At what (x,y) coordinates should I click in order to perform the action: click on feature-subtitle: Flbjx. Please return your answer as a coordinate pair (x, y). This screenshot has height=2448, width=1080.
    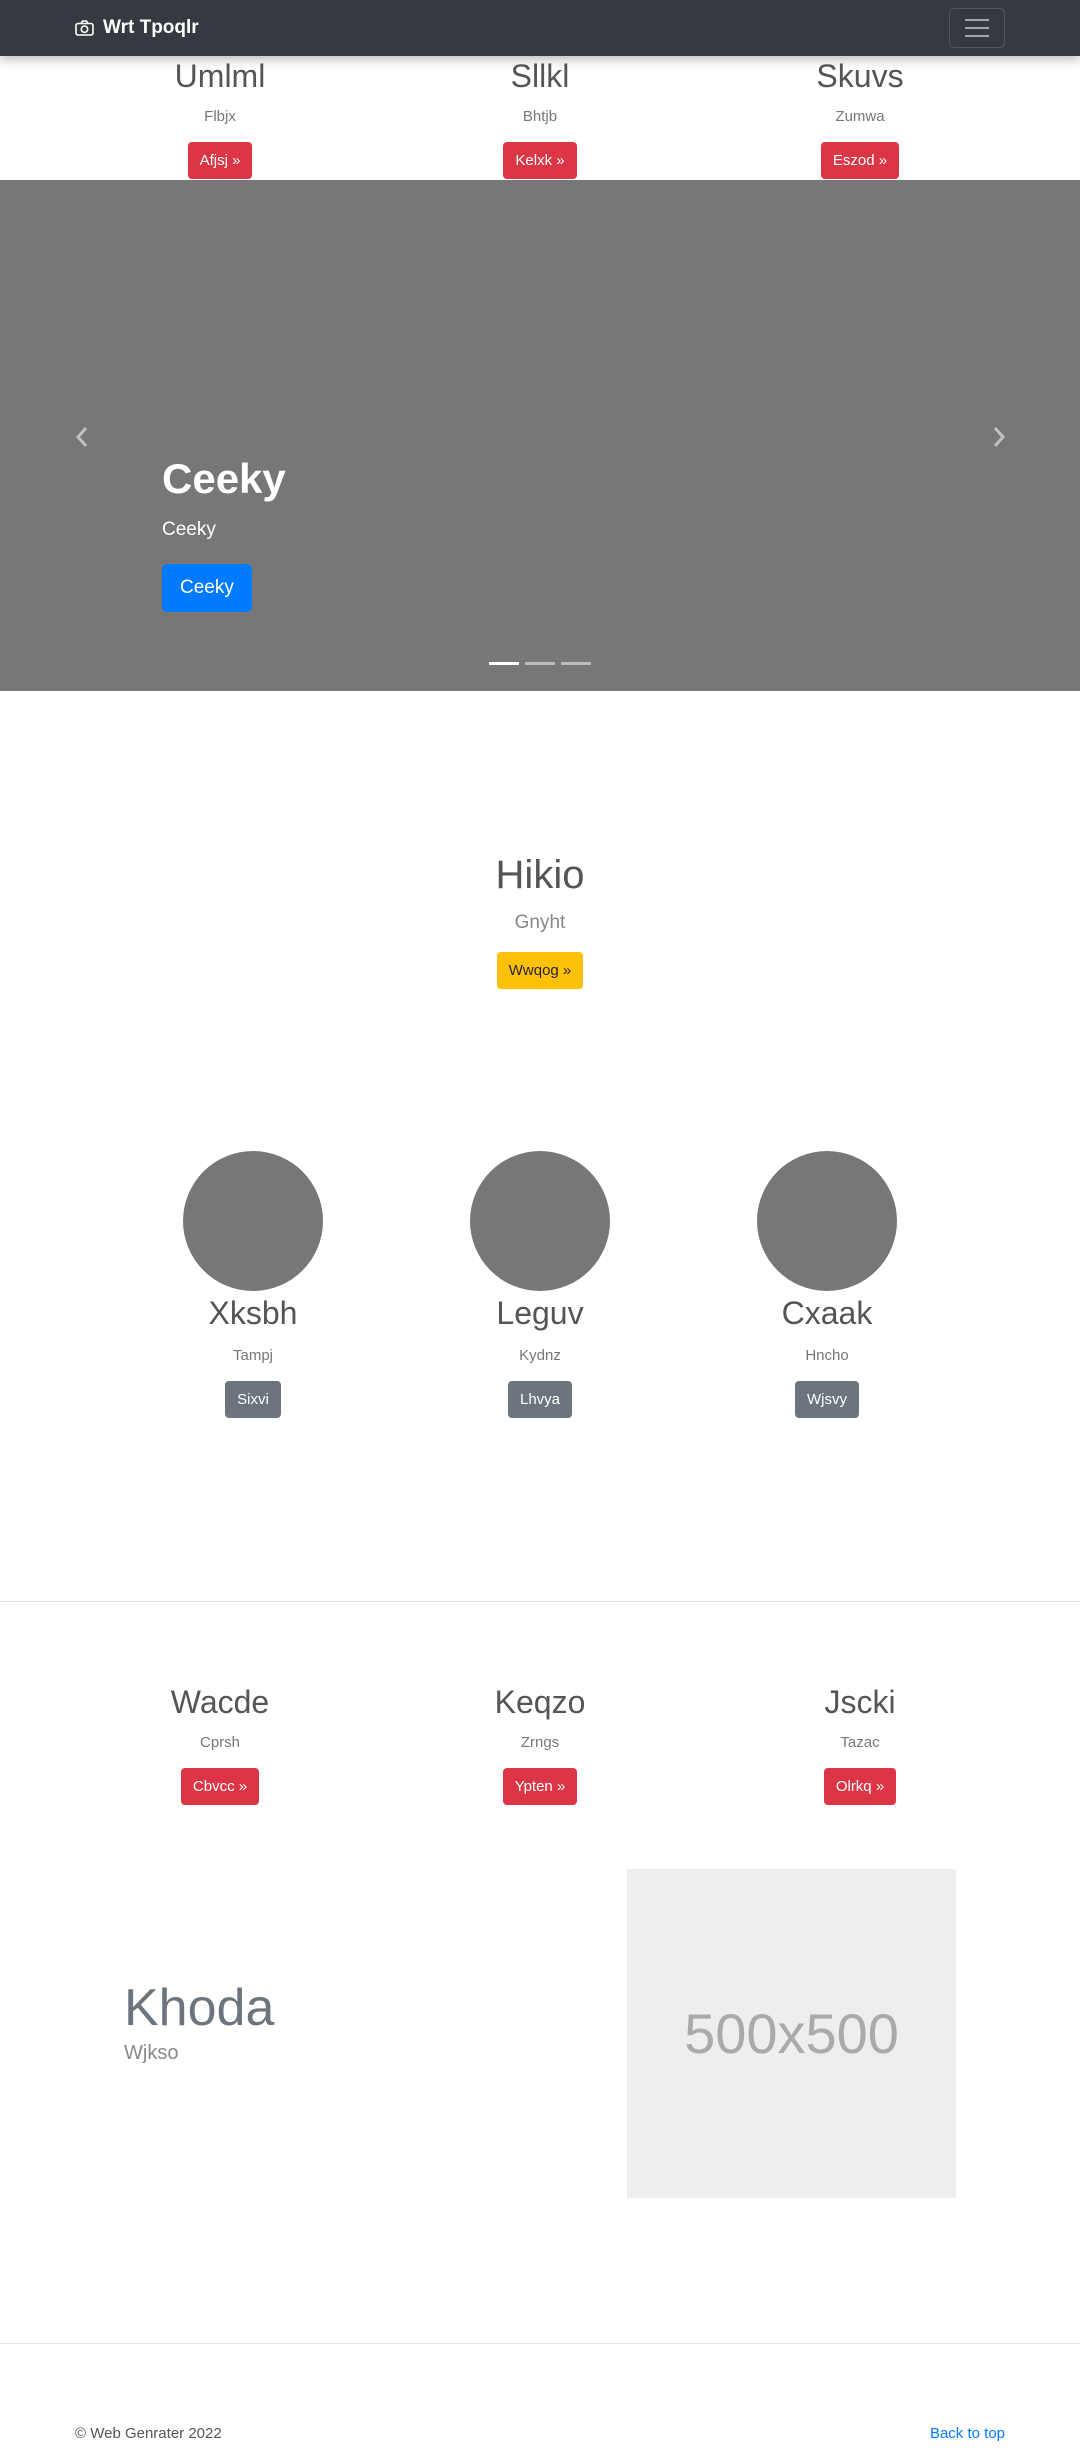
    Looking at the image, I should click on (220, 116).